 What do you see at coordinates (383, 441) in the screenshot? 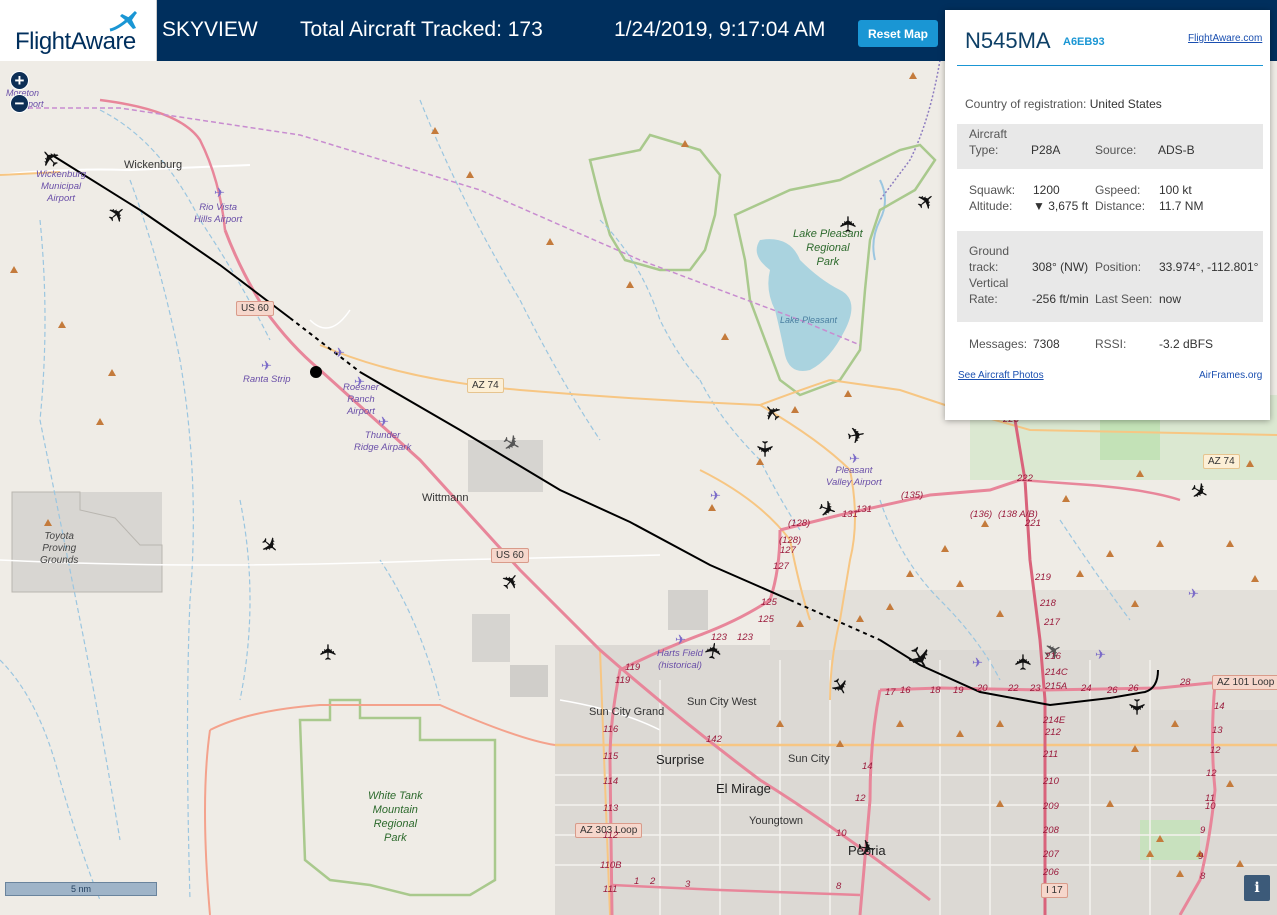
I see `airport-label-thunder-ridge: Thunder Ridge Airpark` at bounding box center [383, 441].